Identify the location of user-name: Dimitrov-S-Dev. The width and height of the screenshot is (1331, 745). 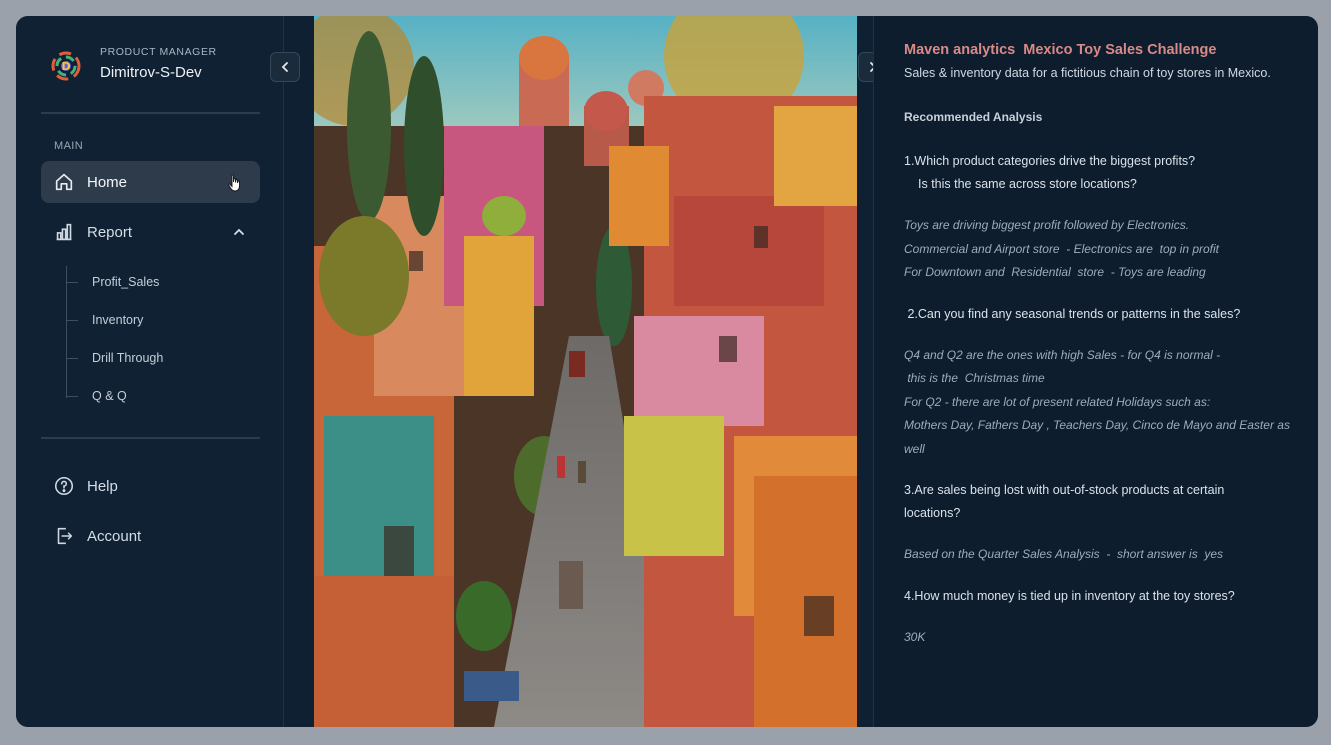
(151, 72).